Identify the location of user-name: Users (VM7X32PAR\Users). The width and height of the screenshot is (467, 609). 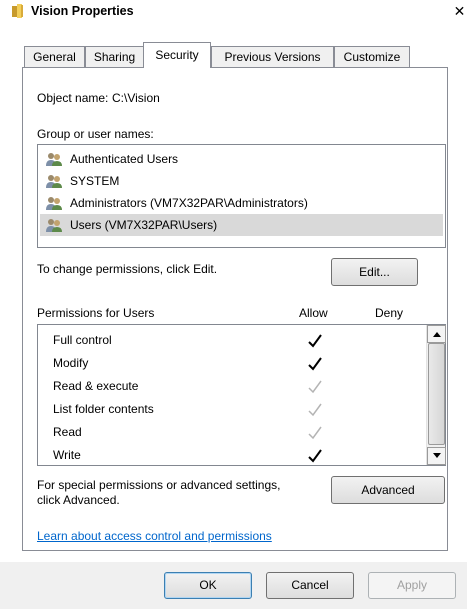
(144, 225).